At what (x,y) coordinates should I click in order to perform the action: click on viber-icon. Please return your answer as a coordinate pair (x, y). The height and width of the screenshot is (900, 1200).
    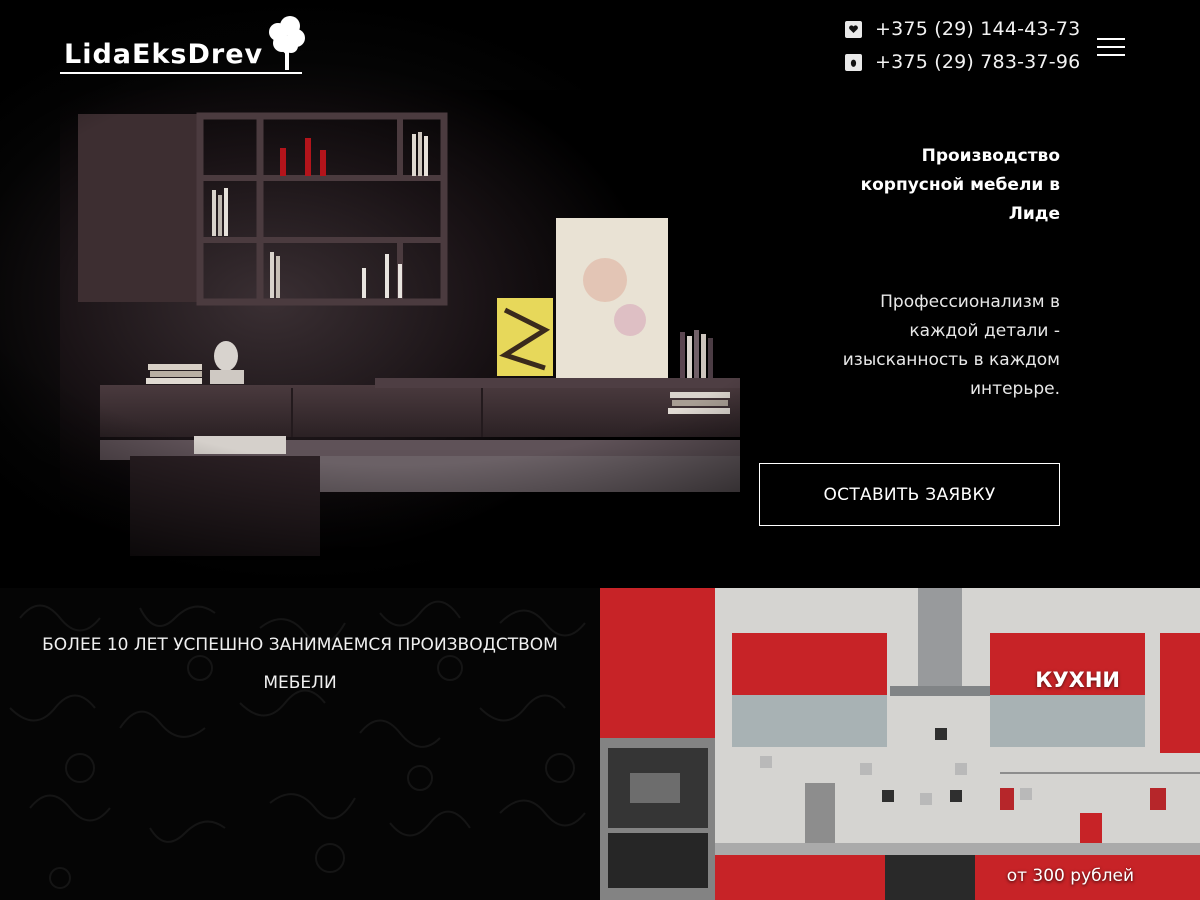
    Looking at the image, I should click on (853, 29).